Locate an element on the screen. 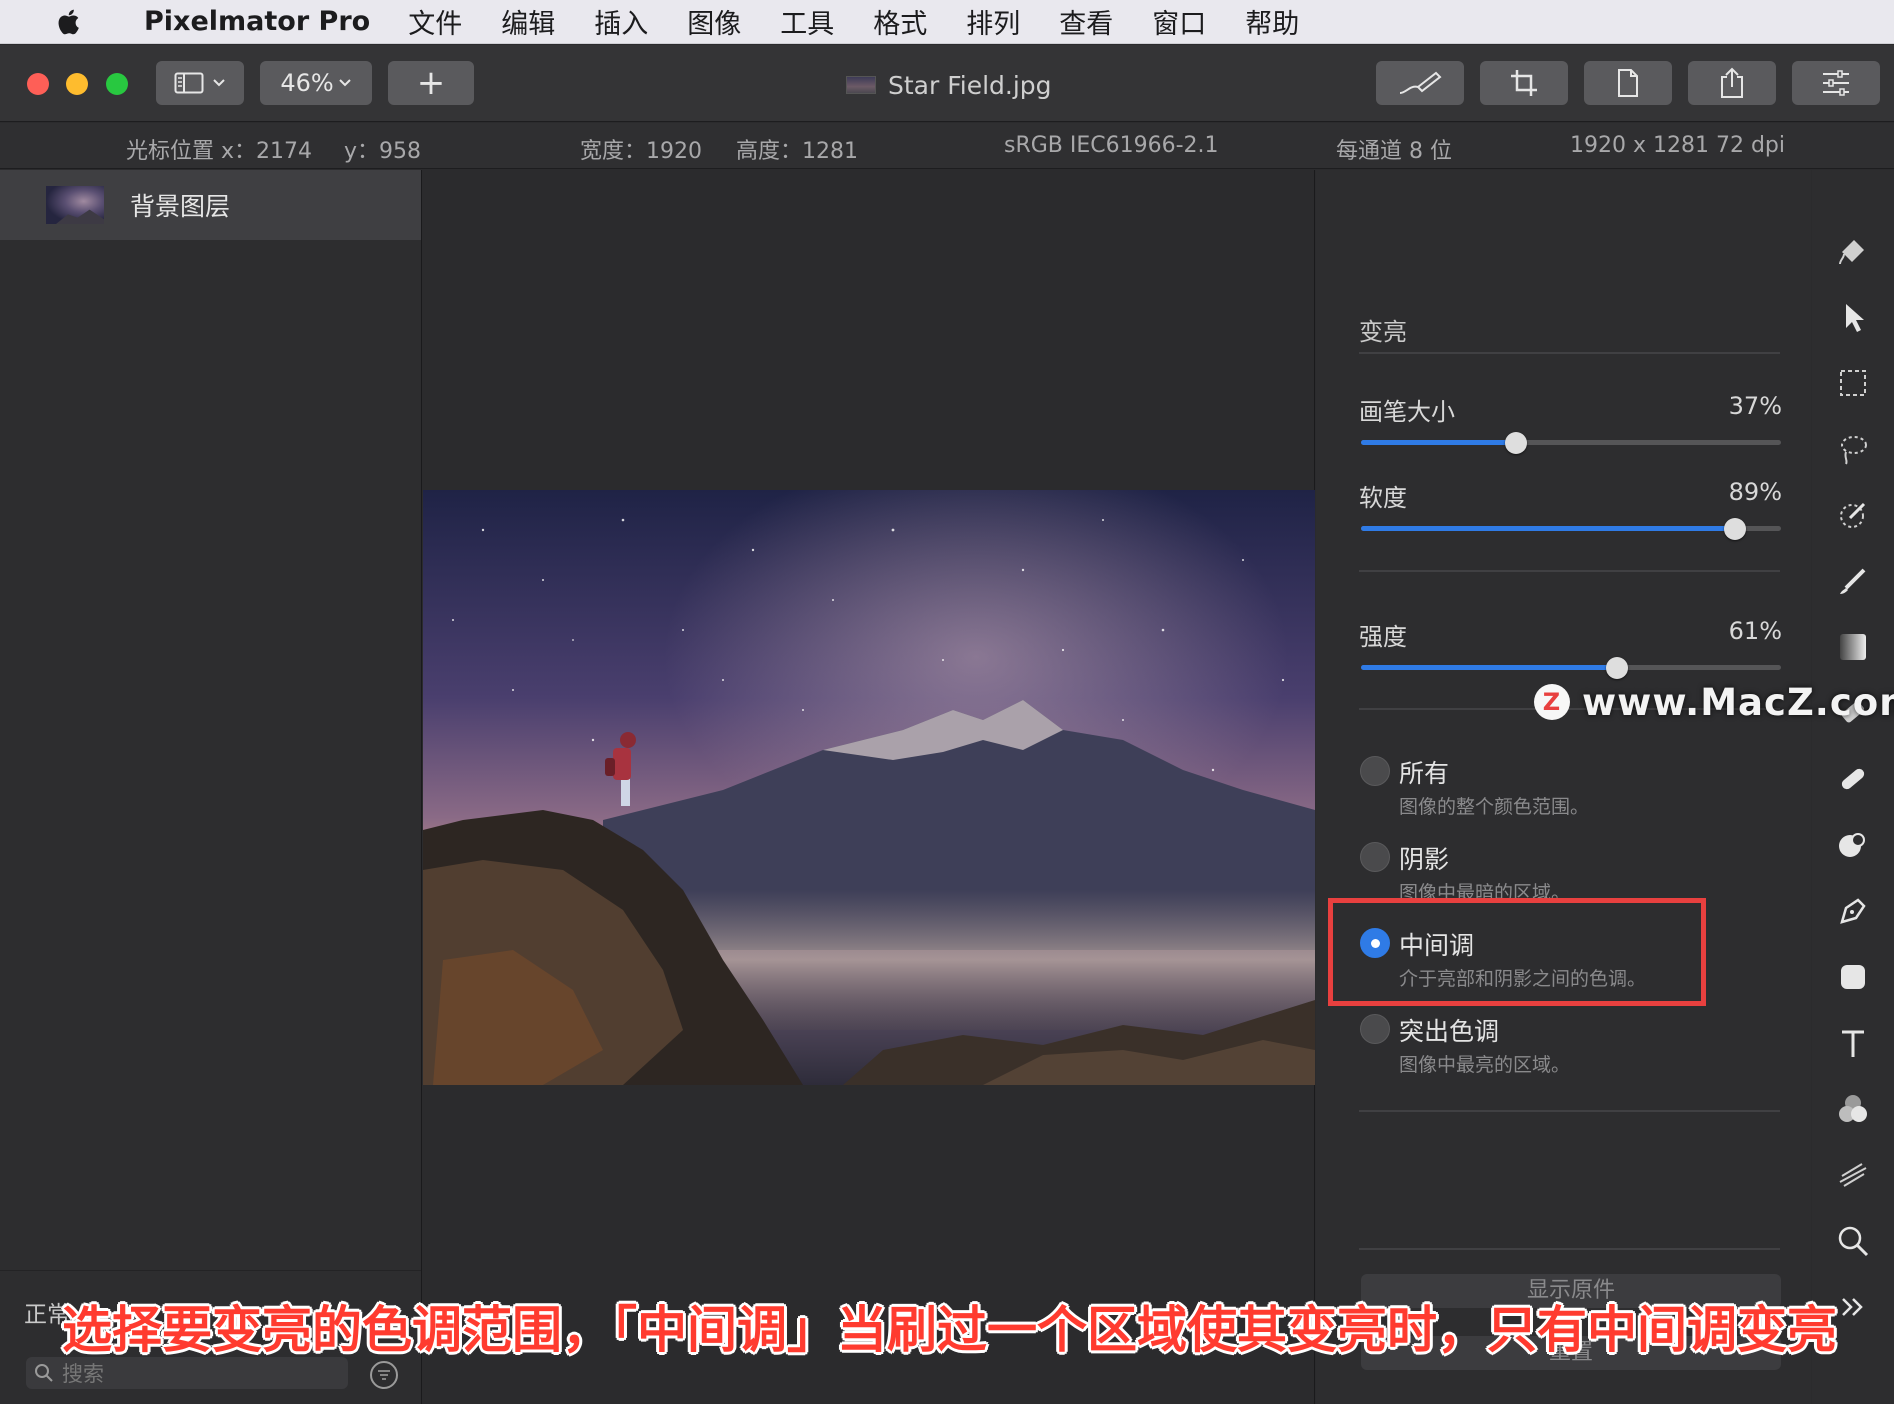 This screenshot has width=1894, height=1404. filter-icon is located at coordinates (384, 1375).